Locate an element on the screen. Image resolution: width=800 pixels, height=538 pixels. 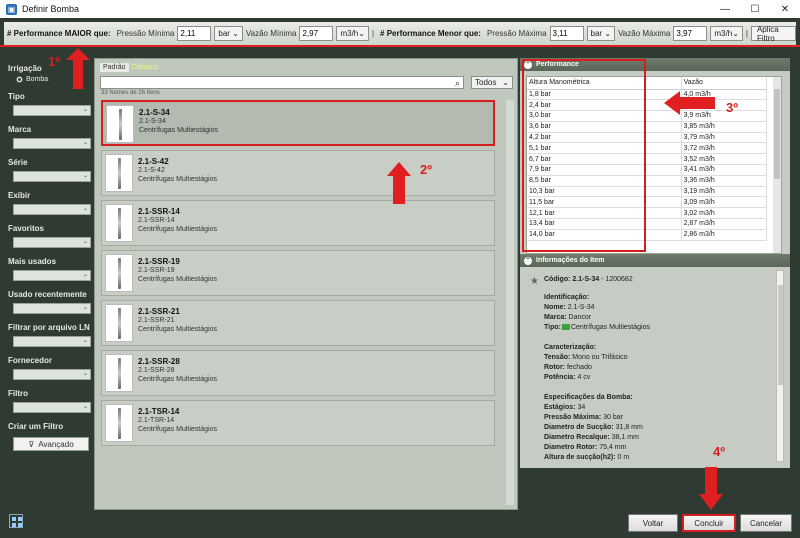
arrow-left-3-icon is located at coordinates (689, 103).